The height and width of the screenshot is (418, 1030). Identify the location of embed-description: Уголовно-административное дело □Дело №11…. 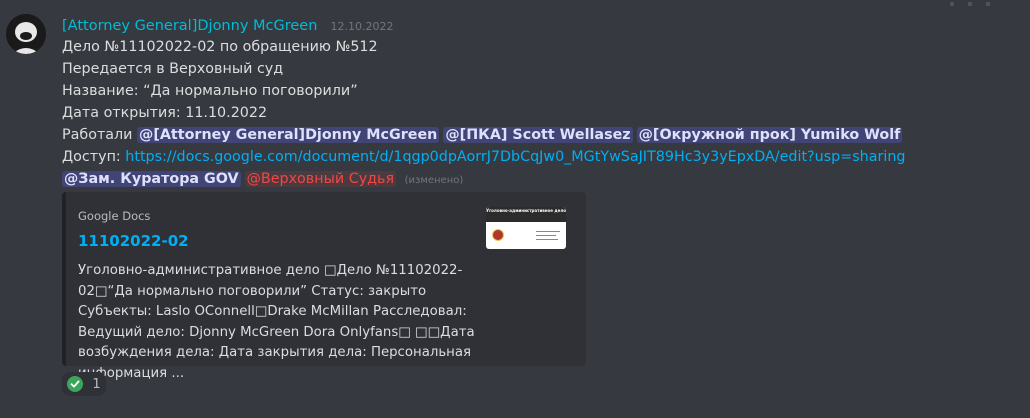
(276, 322).